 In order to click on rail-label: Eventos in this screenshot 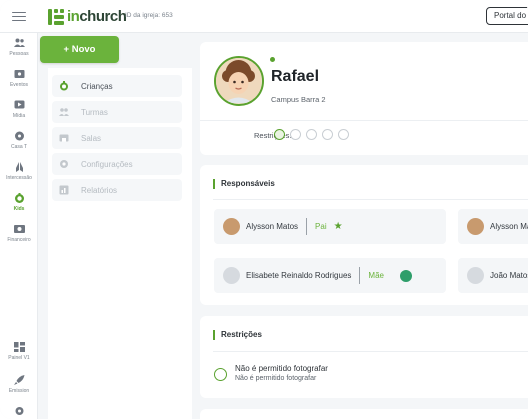, I will do `click(19, 85)`.